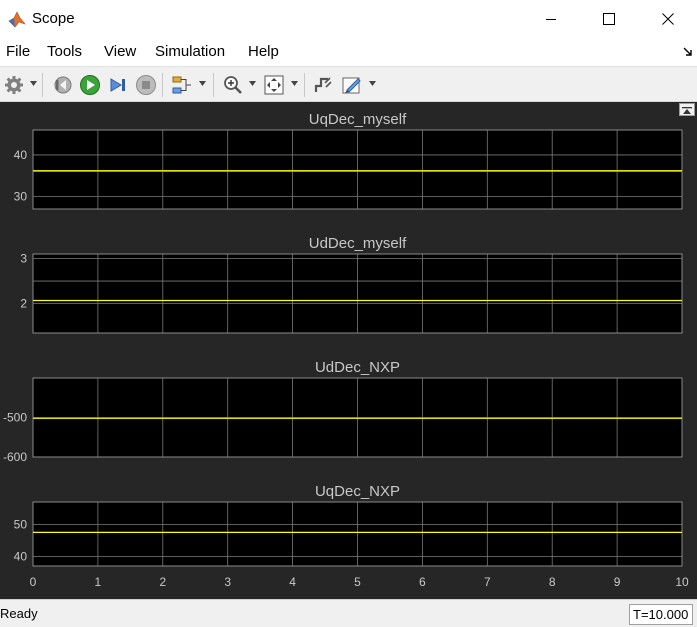  I want to click on close-icon, so click(668, 19).